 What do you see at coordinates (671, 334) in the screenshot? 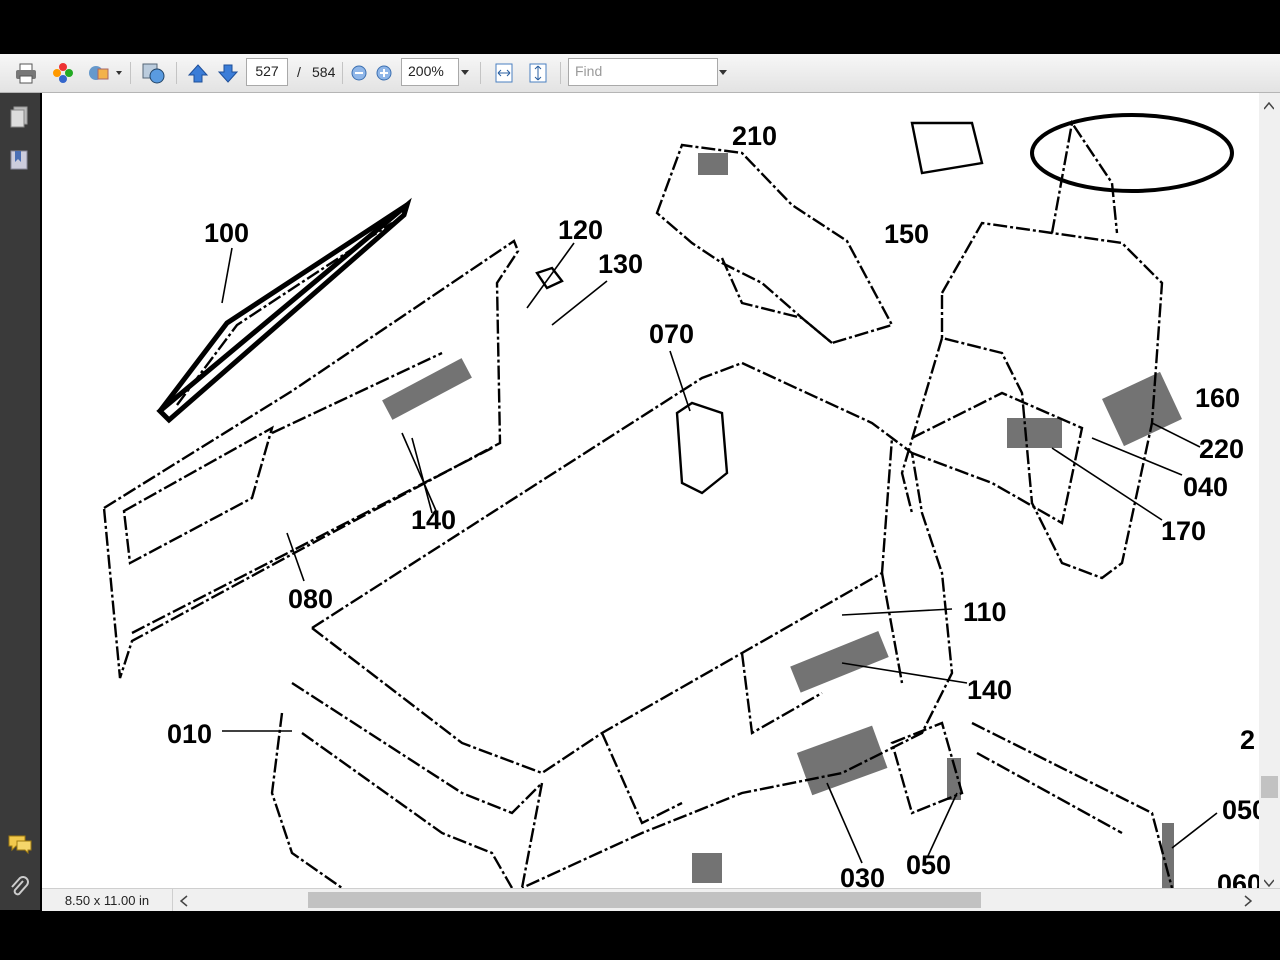
I see `part-label-070: 070` at bounding box center [671, 334].